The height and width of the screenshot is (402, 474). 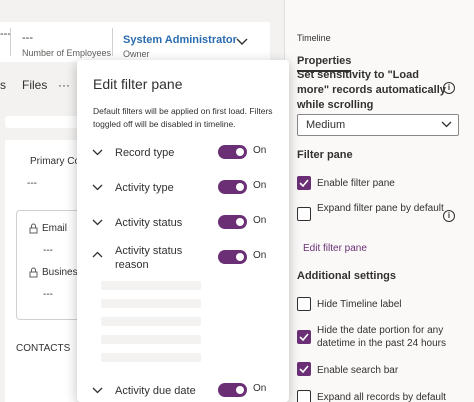 I want to click on owner-label: Owner, so click(x=136, y=54).